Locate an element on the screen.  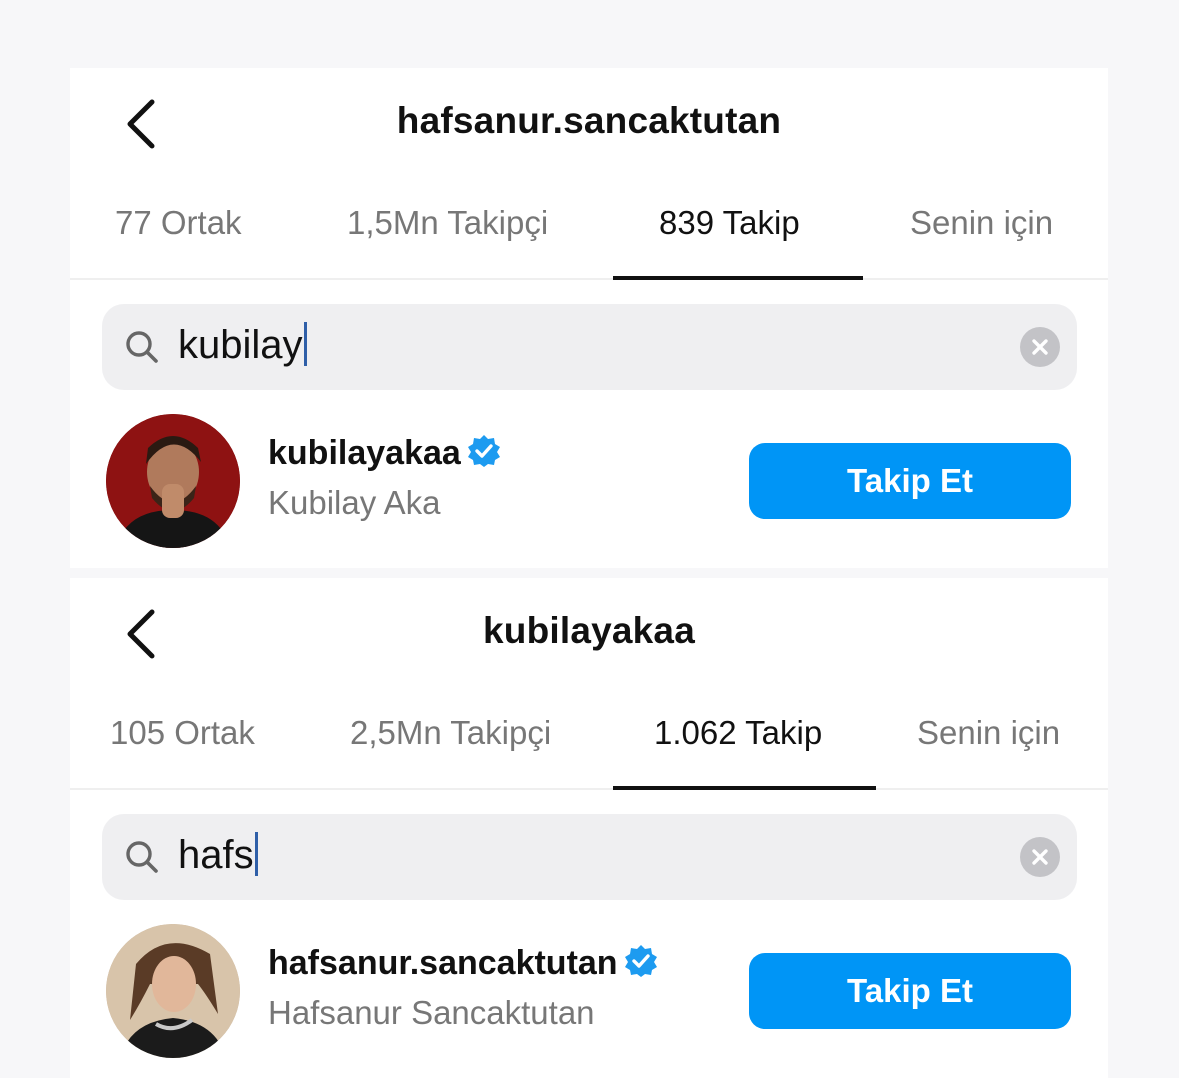
result-username: kubilayakaa is located at coordinates (384, 453).